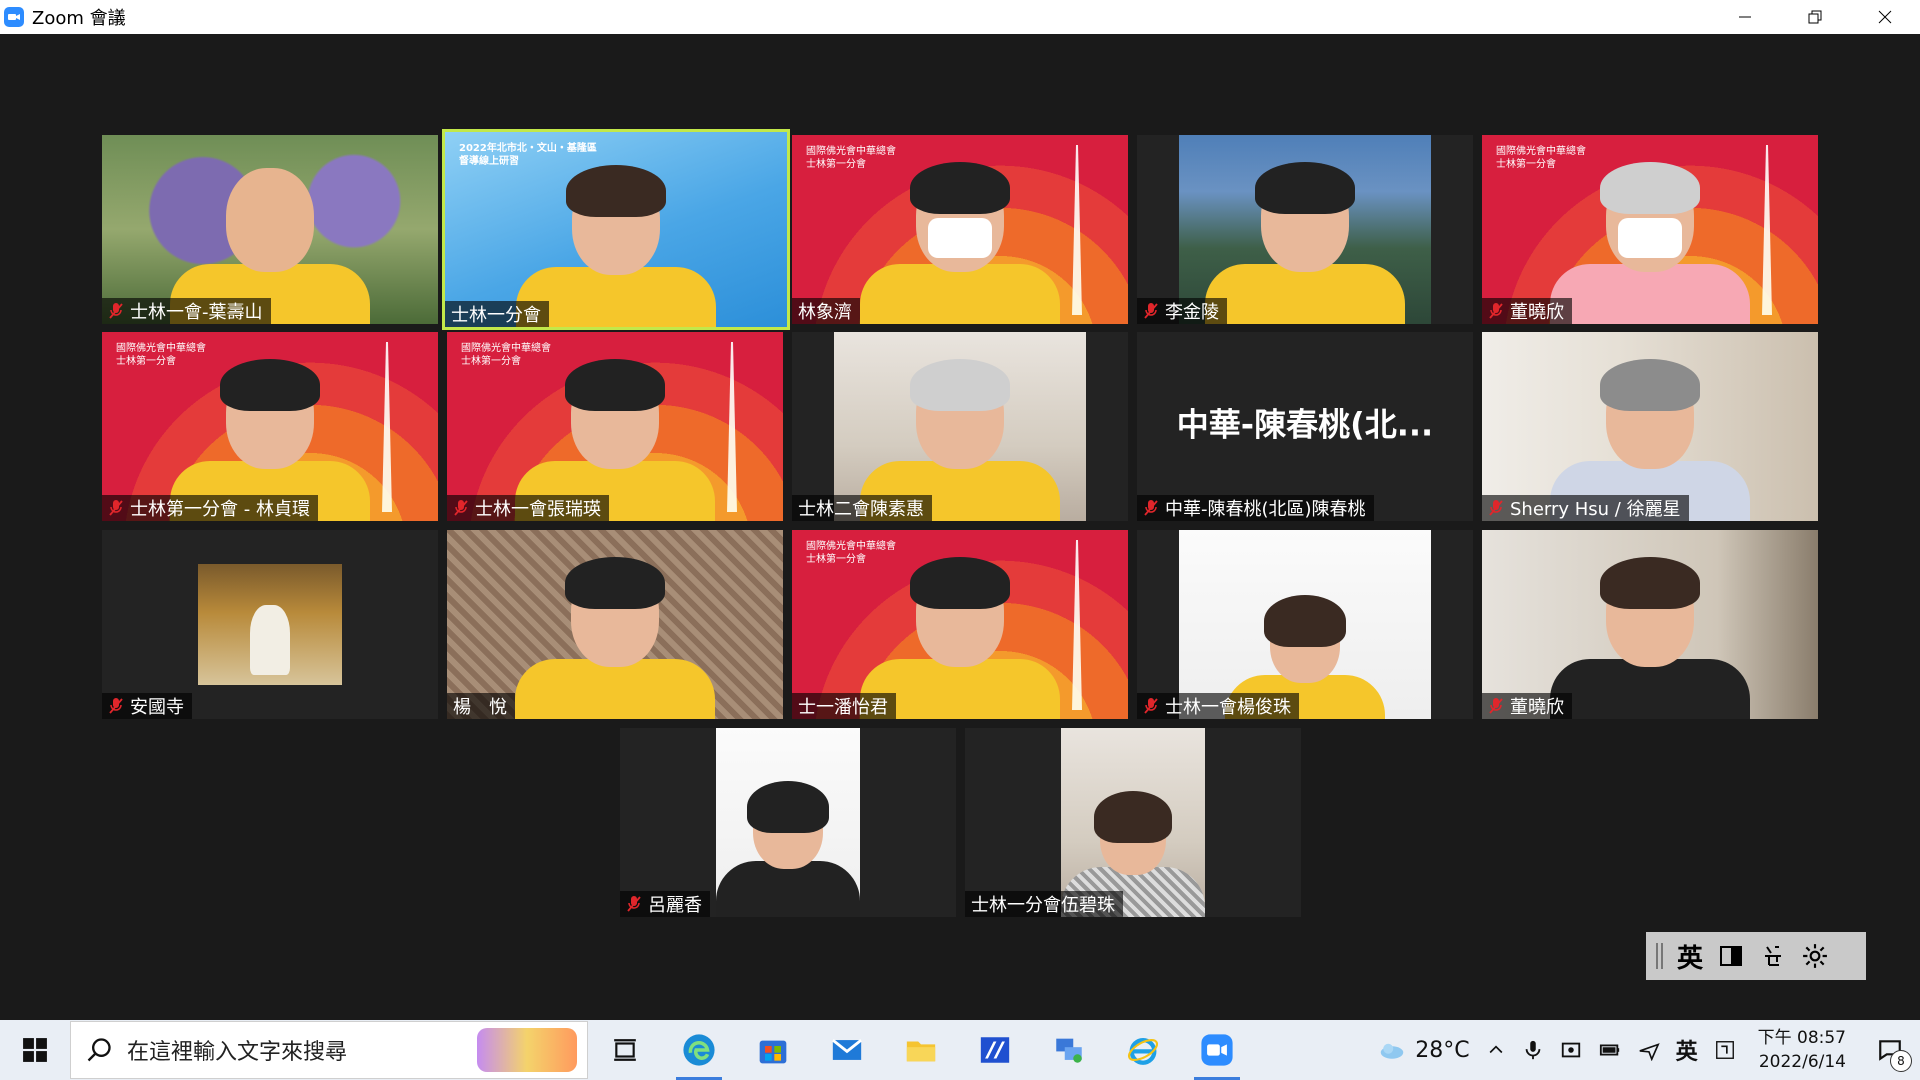 The image size is (1920, 1080). What do you see at coordinates (1802, 1062) in the screenshot?
I see `clock-date: 2022/6/14` at bounding box center [1802, 1062].